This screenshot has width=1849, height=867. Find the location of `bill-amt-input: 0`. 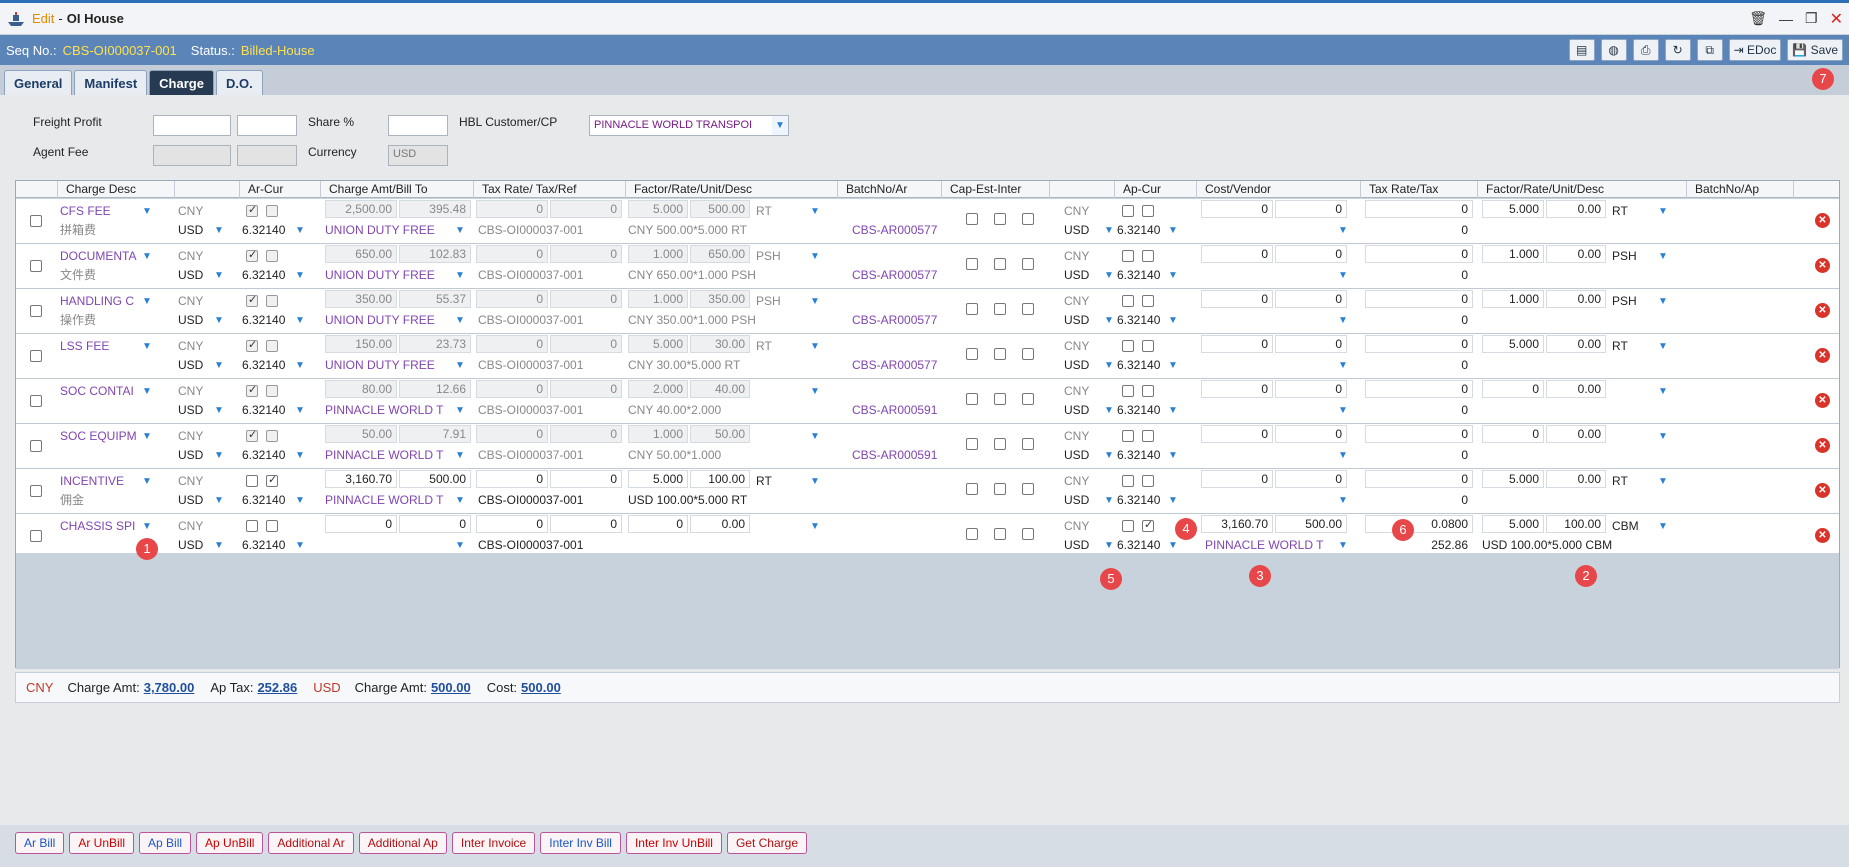

bill-amt-input: 0 is located at coordinates (435, 524).